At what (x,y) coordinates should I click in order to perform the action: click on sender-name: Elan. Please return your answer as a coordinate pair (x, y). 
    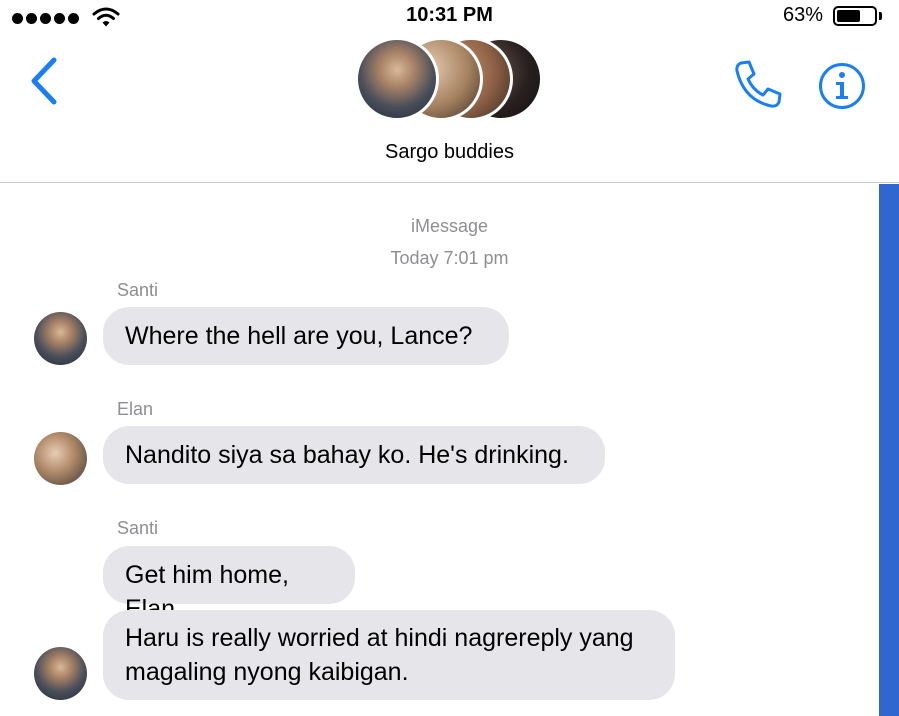
    Looking at the image, I should click on (135, 409).